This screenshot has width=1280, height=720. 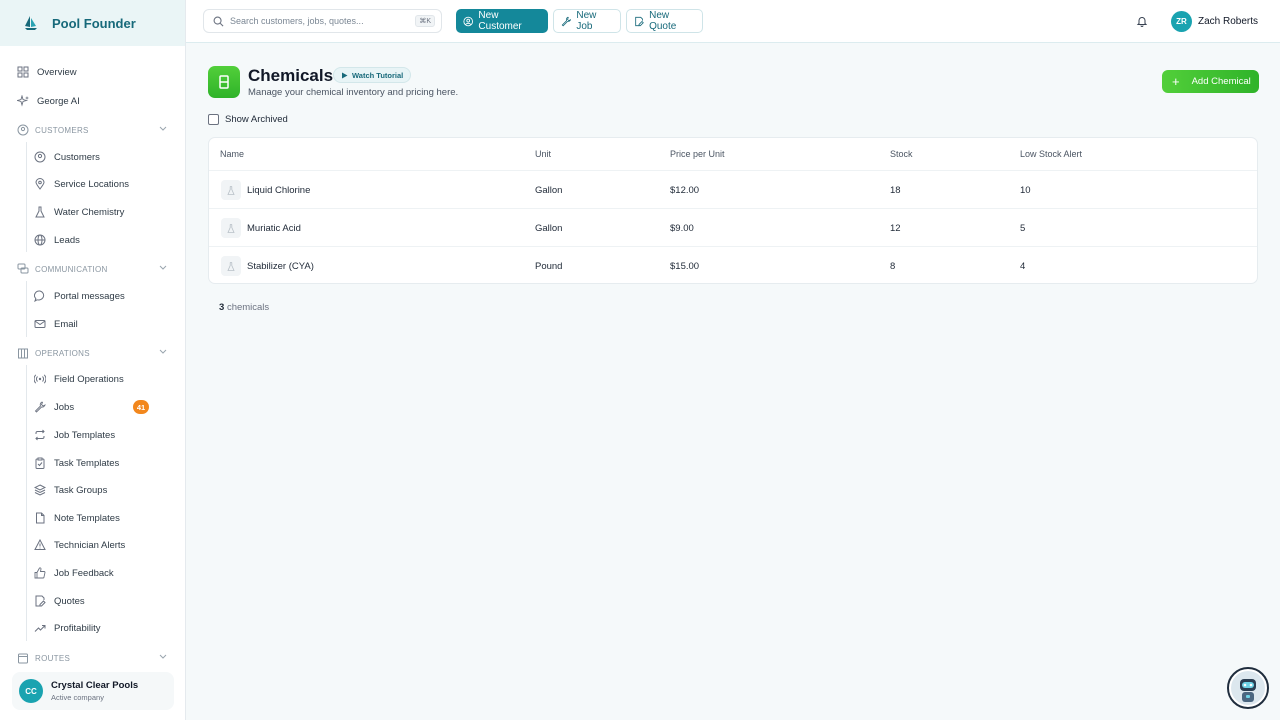 I want to click on new-customer-button: New Customer, so click(x=502, y=21).